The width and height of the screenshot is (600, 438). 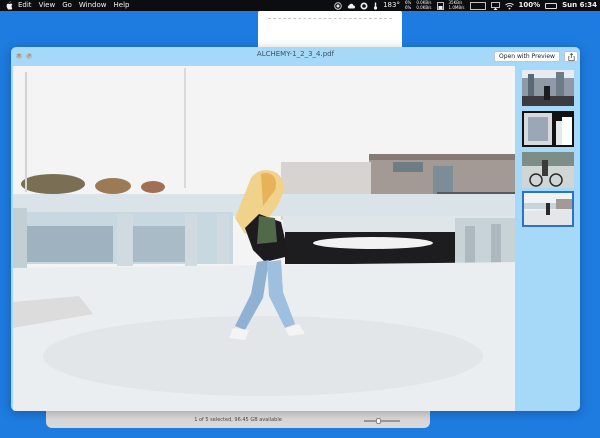 I want to click on cpu-bottom: 6%, so click(x=408, y=7).